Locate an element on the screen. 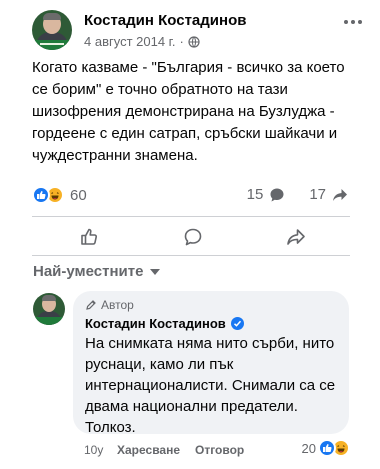 The height and width of the screenshot is (469, 380). chevron-down-icon is located at coordinates (155, 271).